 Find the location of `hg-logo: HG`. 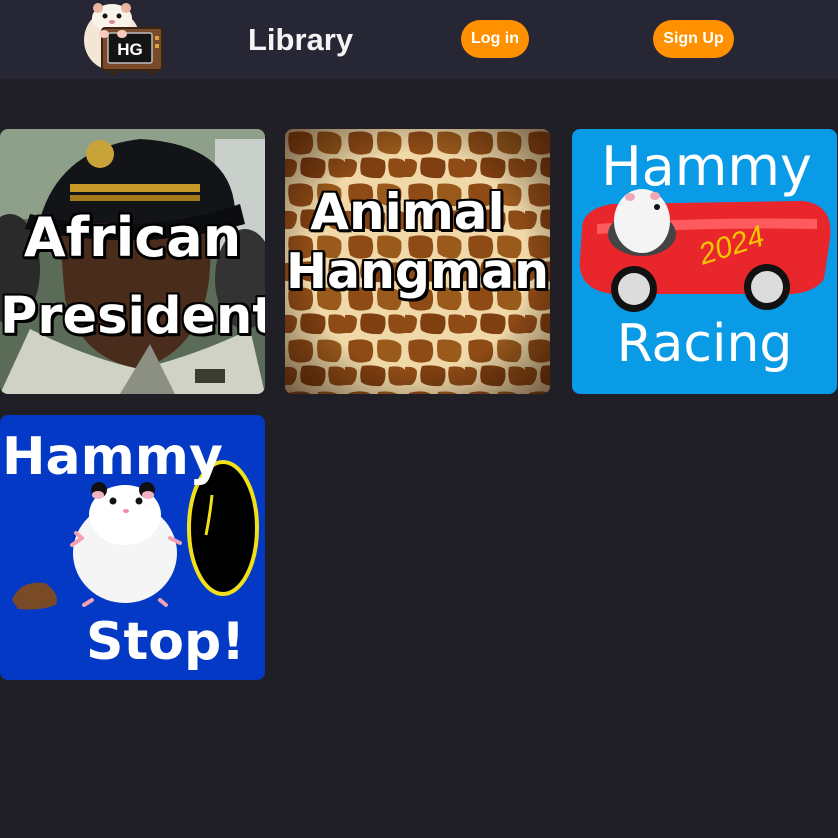

hg-logo: HG is located at coordinates (124, 38).